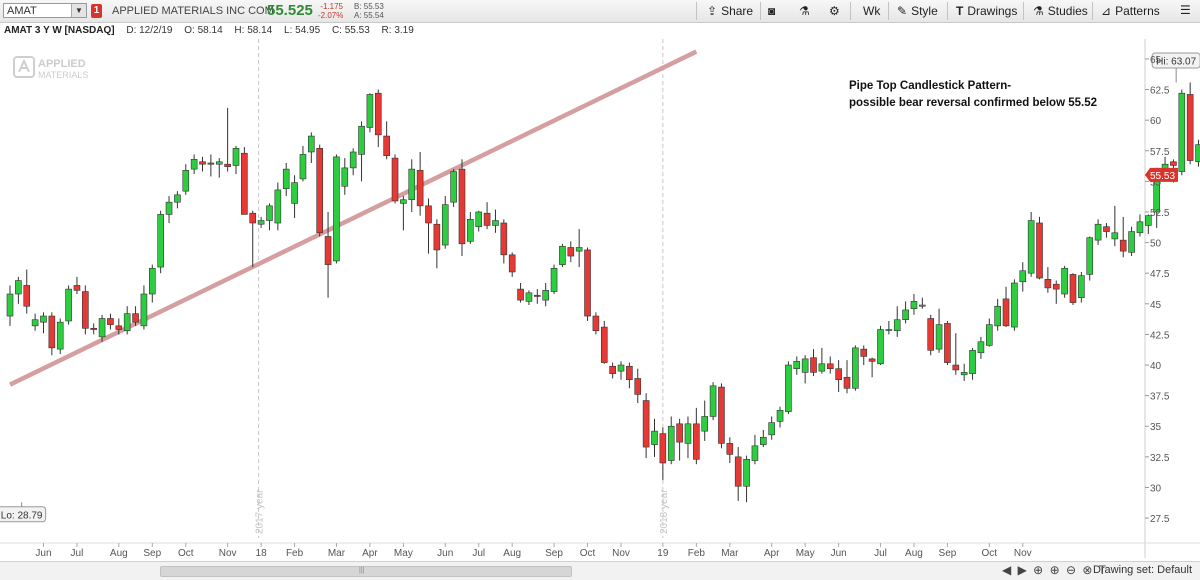 The image size is (1200, 580). Describe the element at coordinates (1060, 11) in the screenshot. I see `studies-button: ⚗ Studies` at that location.